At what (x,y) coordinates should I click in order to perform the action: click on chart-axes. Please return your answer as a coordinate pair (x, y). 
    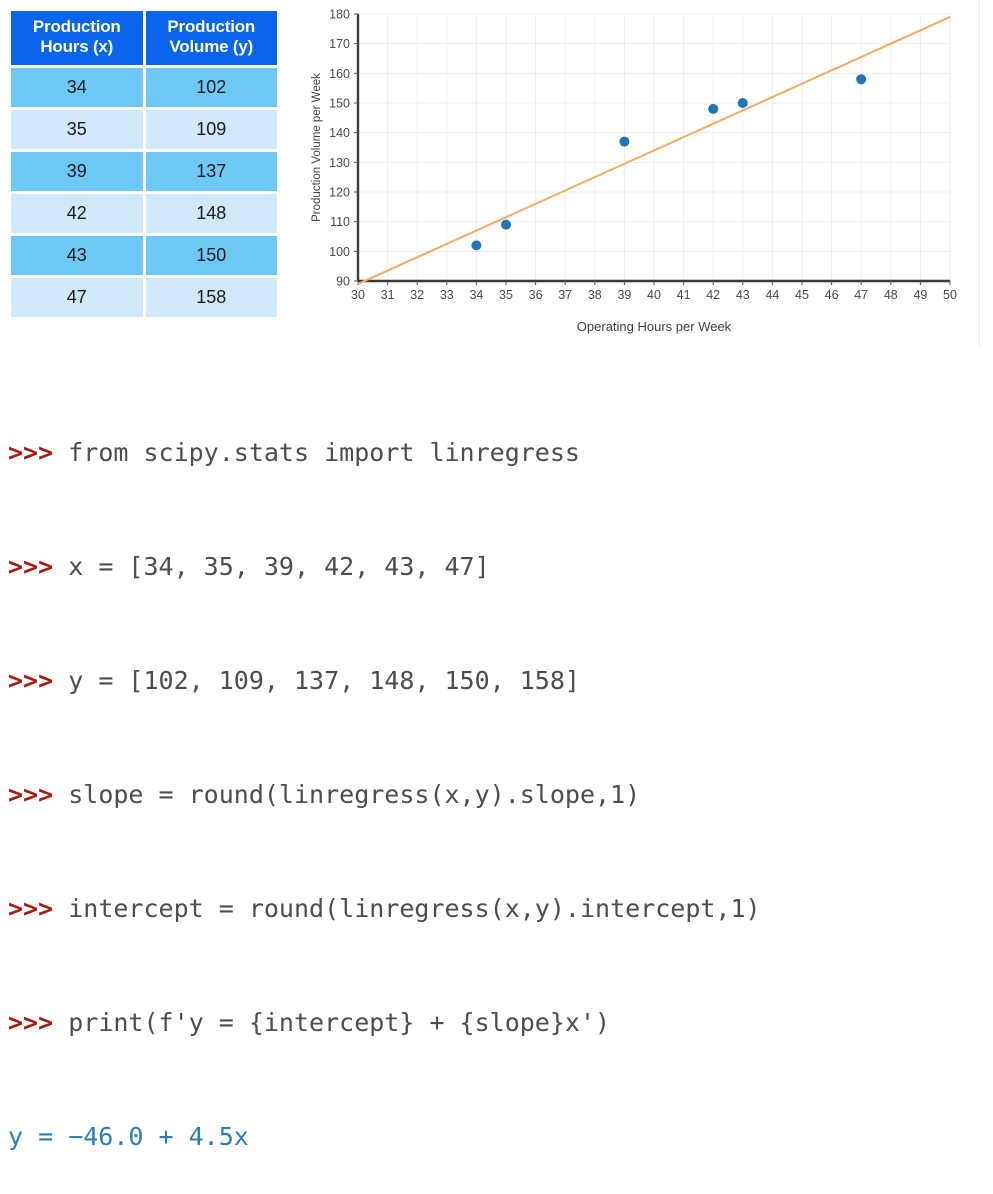
    Looking at the image, I should click on (652, 149).